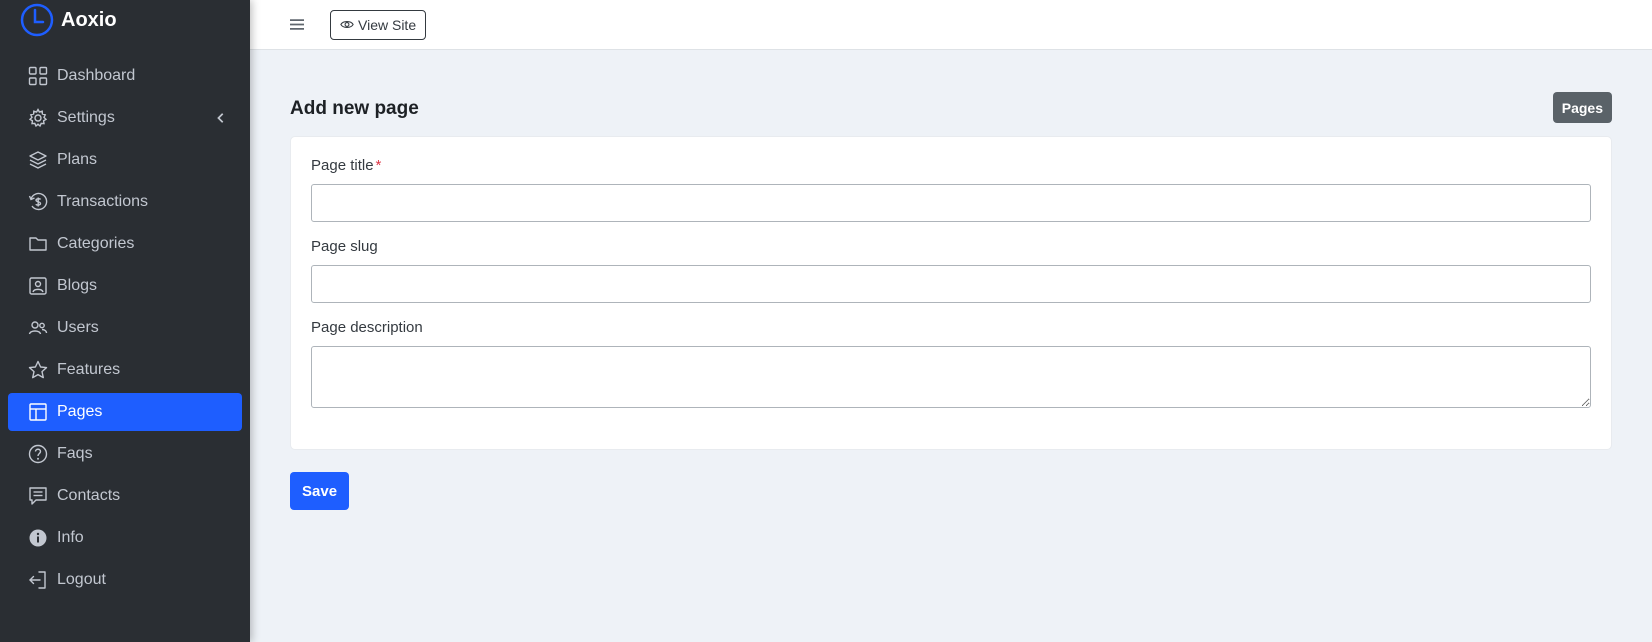 This screenshot has width=1652, height=642. What do you see at coordinates (367, 327) in the screenshot?
I see `page-description-label: Page description` at bounding box center [367, 327].